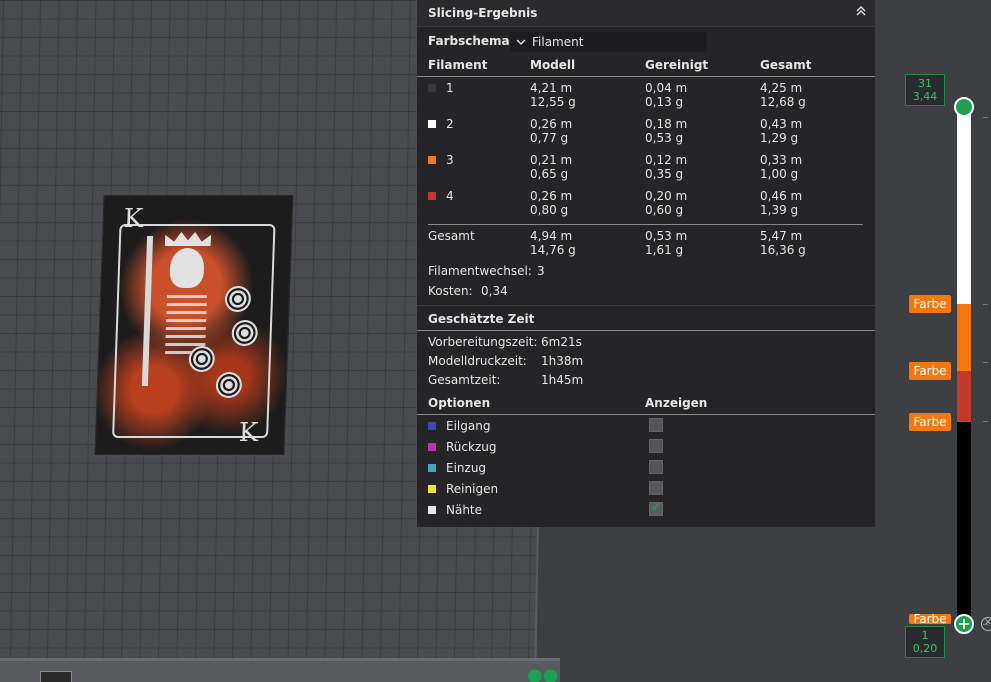  What do you see at coordinates (786, 65) in the screenshot?
I see `col-header-gesamt: Gesamt` at bounding box center [786, 65].